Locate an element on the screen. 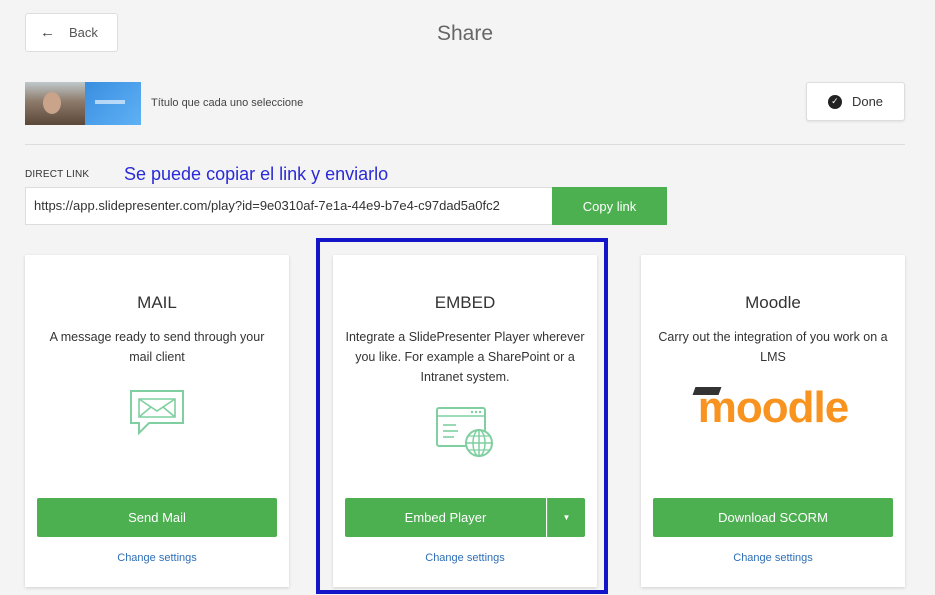  mail-card-title: MAIL is located at coordinates (157, 302).